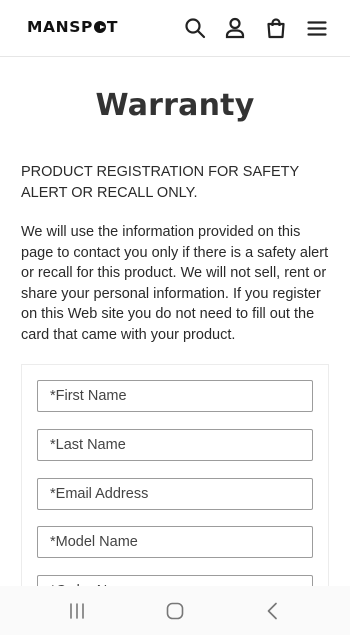  Describe the element at coordinates (235, 28) in the screenshot. I see `account-icon` at that location.